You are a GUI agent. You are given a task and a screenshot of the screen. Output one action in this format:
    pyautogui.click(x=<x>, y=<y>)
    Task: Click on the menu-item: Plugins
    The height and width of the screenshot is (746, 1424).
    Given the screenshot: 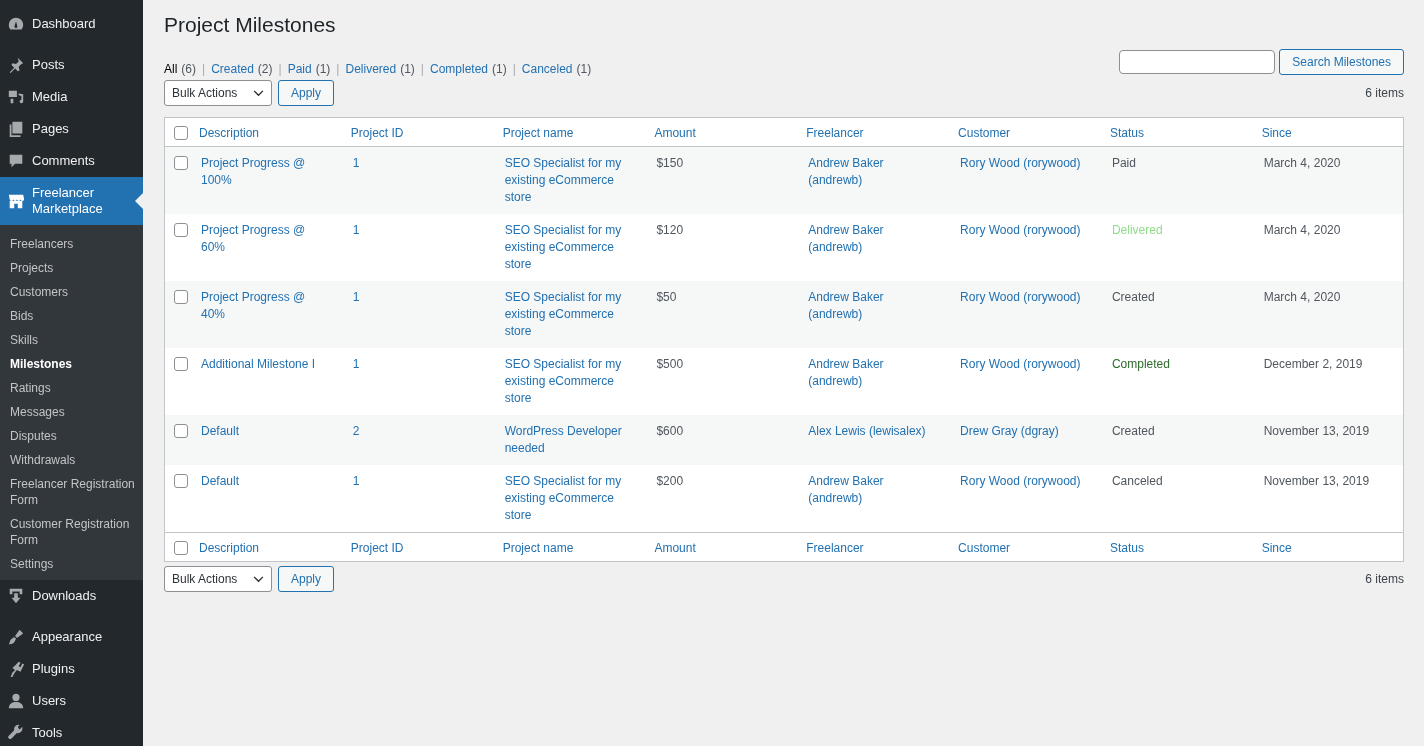 What is the action you would take?
    pyautogui.click(x=71, y=669)
    